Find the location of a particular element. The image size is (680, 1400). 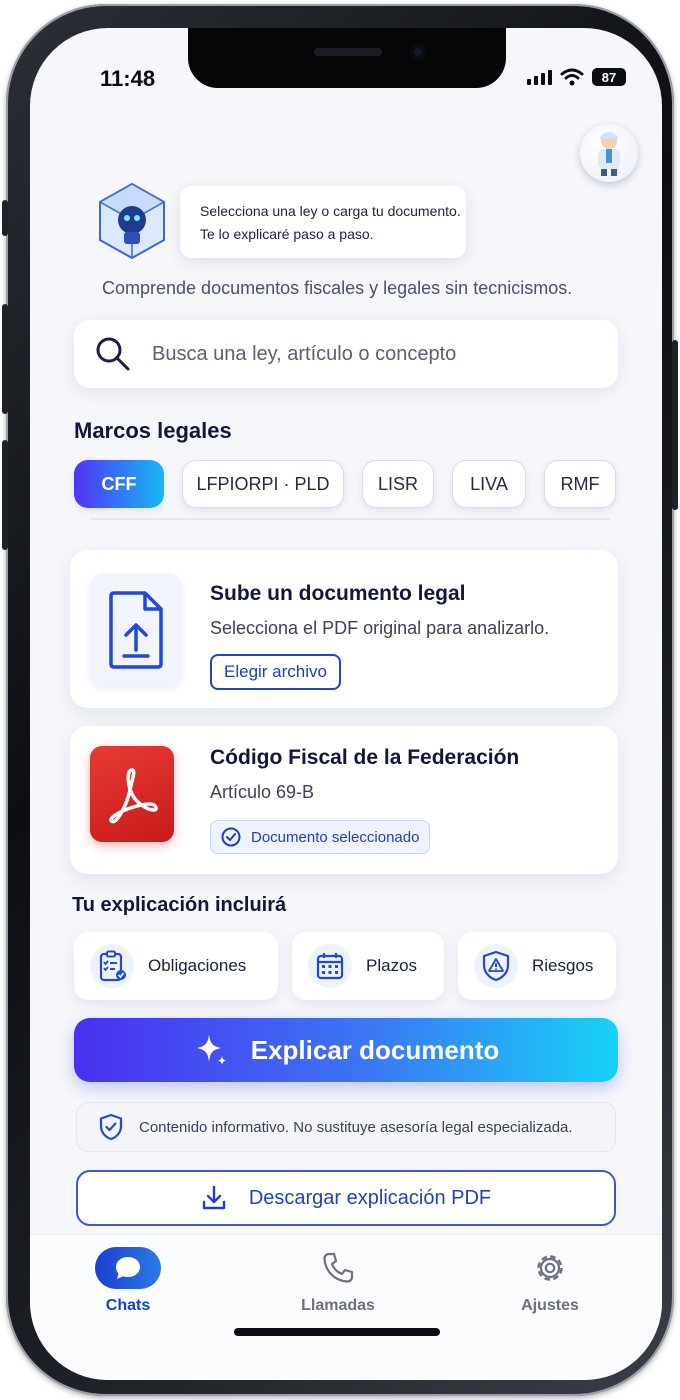

upload-icon-box is located at coordinates (136, 630).